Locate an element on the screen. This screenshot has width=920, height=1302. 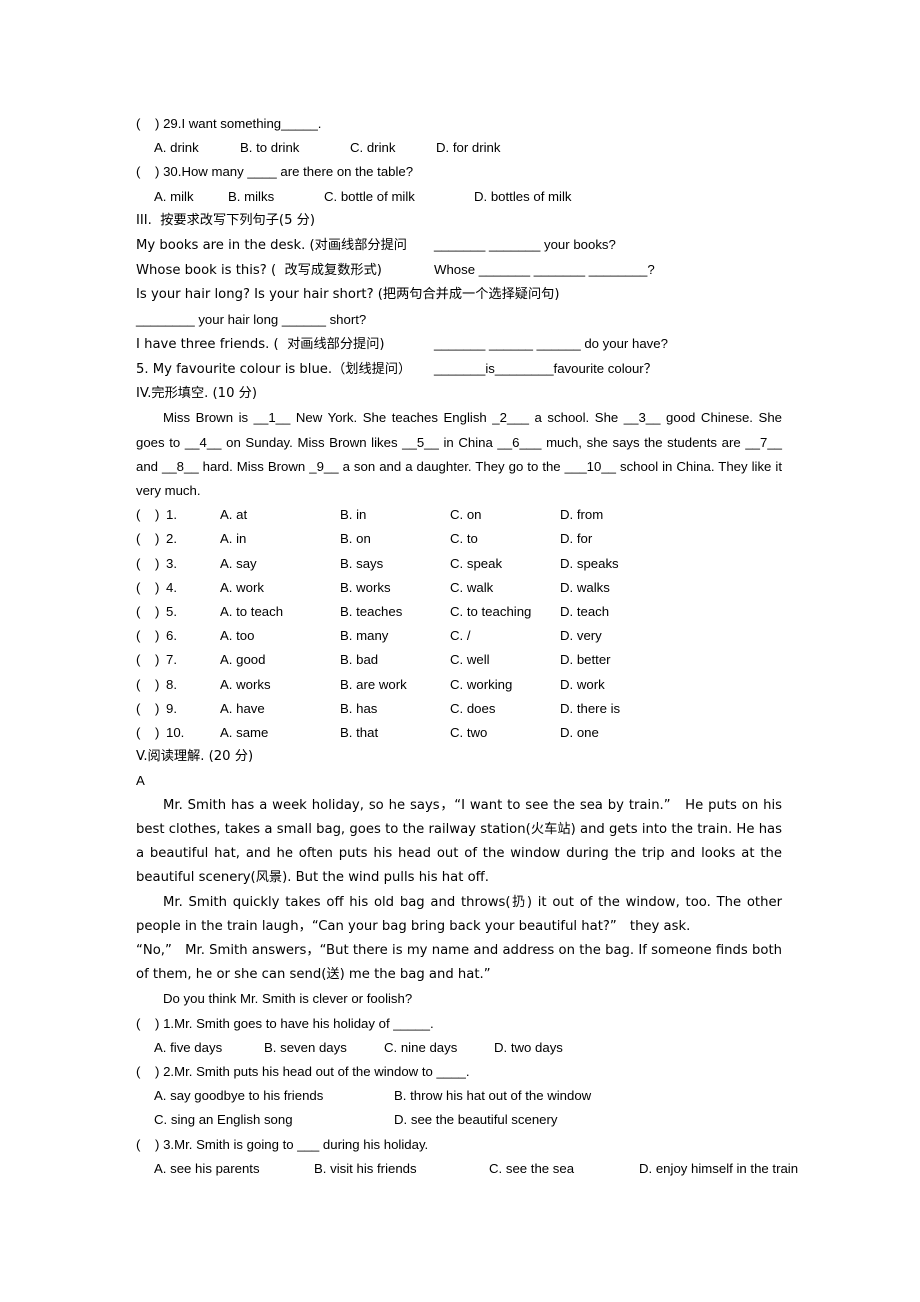
option-b: B. bad is located at coordinates (395, 660).